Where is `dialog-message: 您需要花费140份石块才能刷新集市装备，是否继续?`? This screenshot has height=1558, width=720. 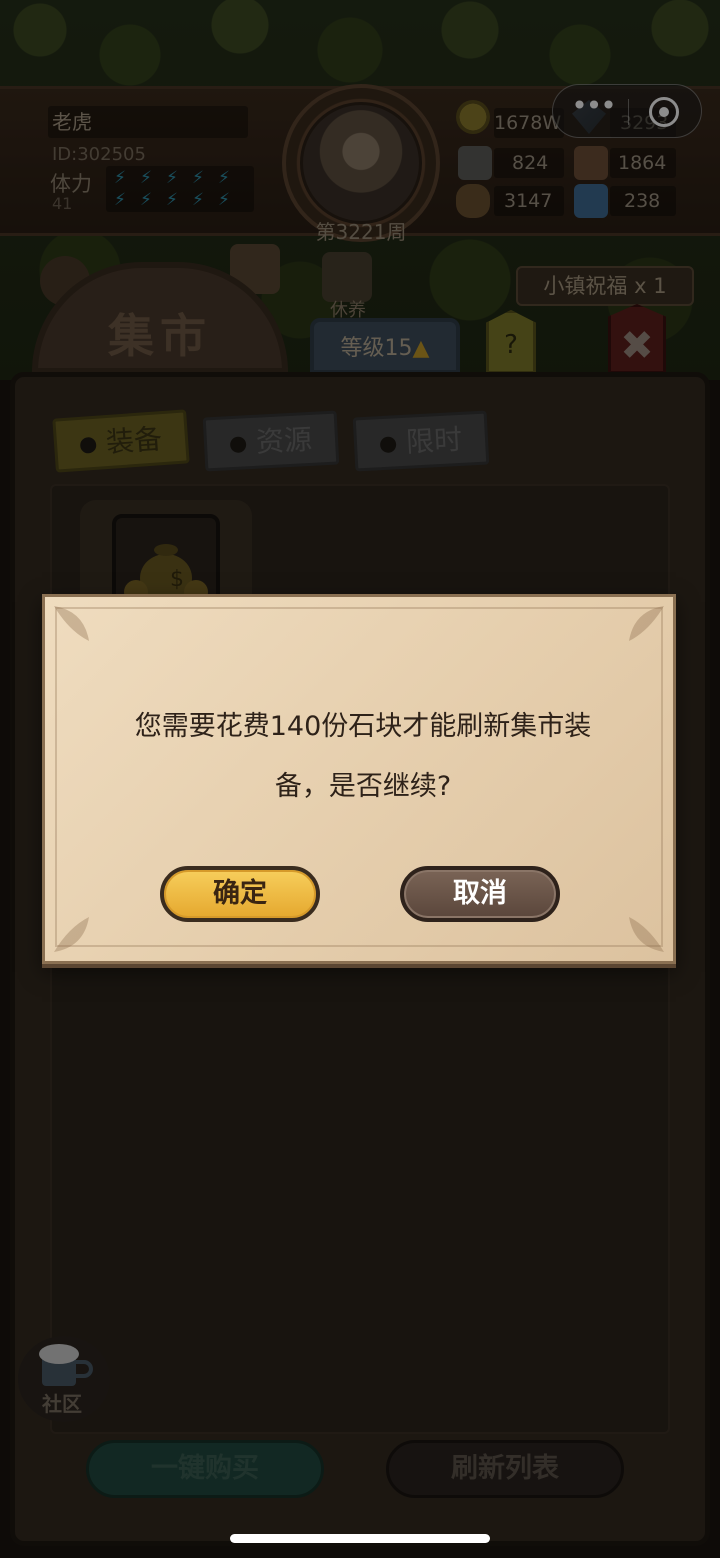 dialog-message: 您需要花费140份石块才能刷新集市装备，是否继续? is located at coordinates (363, 756).